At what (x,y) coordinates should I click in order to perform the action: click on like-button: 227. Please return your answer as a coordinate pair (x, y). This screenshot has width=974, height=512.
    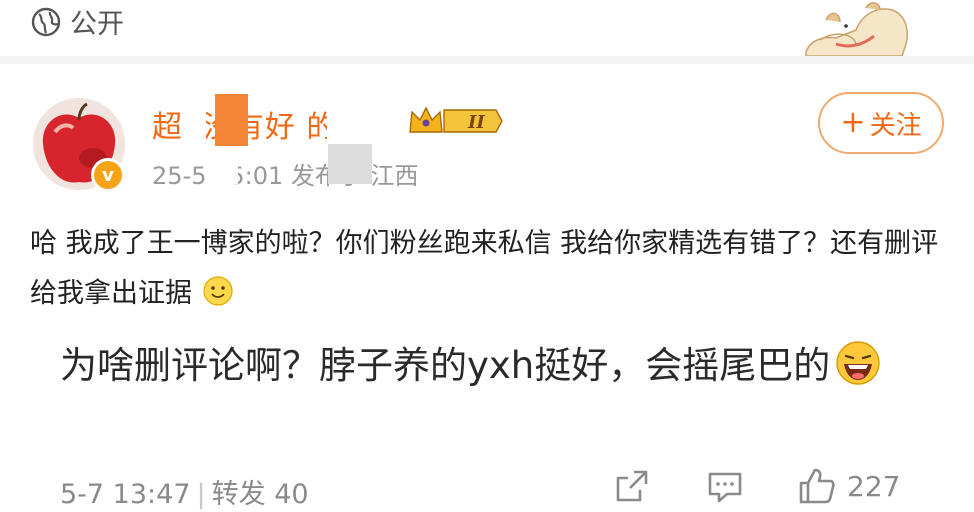
    Looking at the image, I should click on (848, 486).